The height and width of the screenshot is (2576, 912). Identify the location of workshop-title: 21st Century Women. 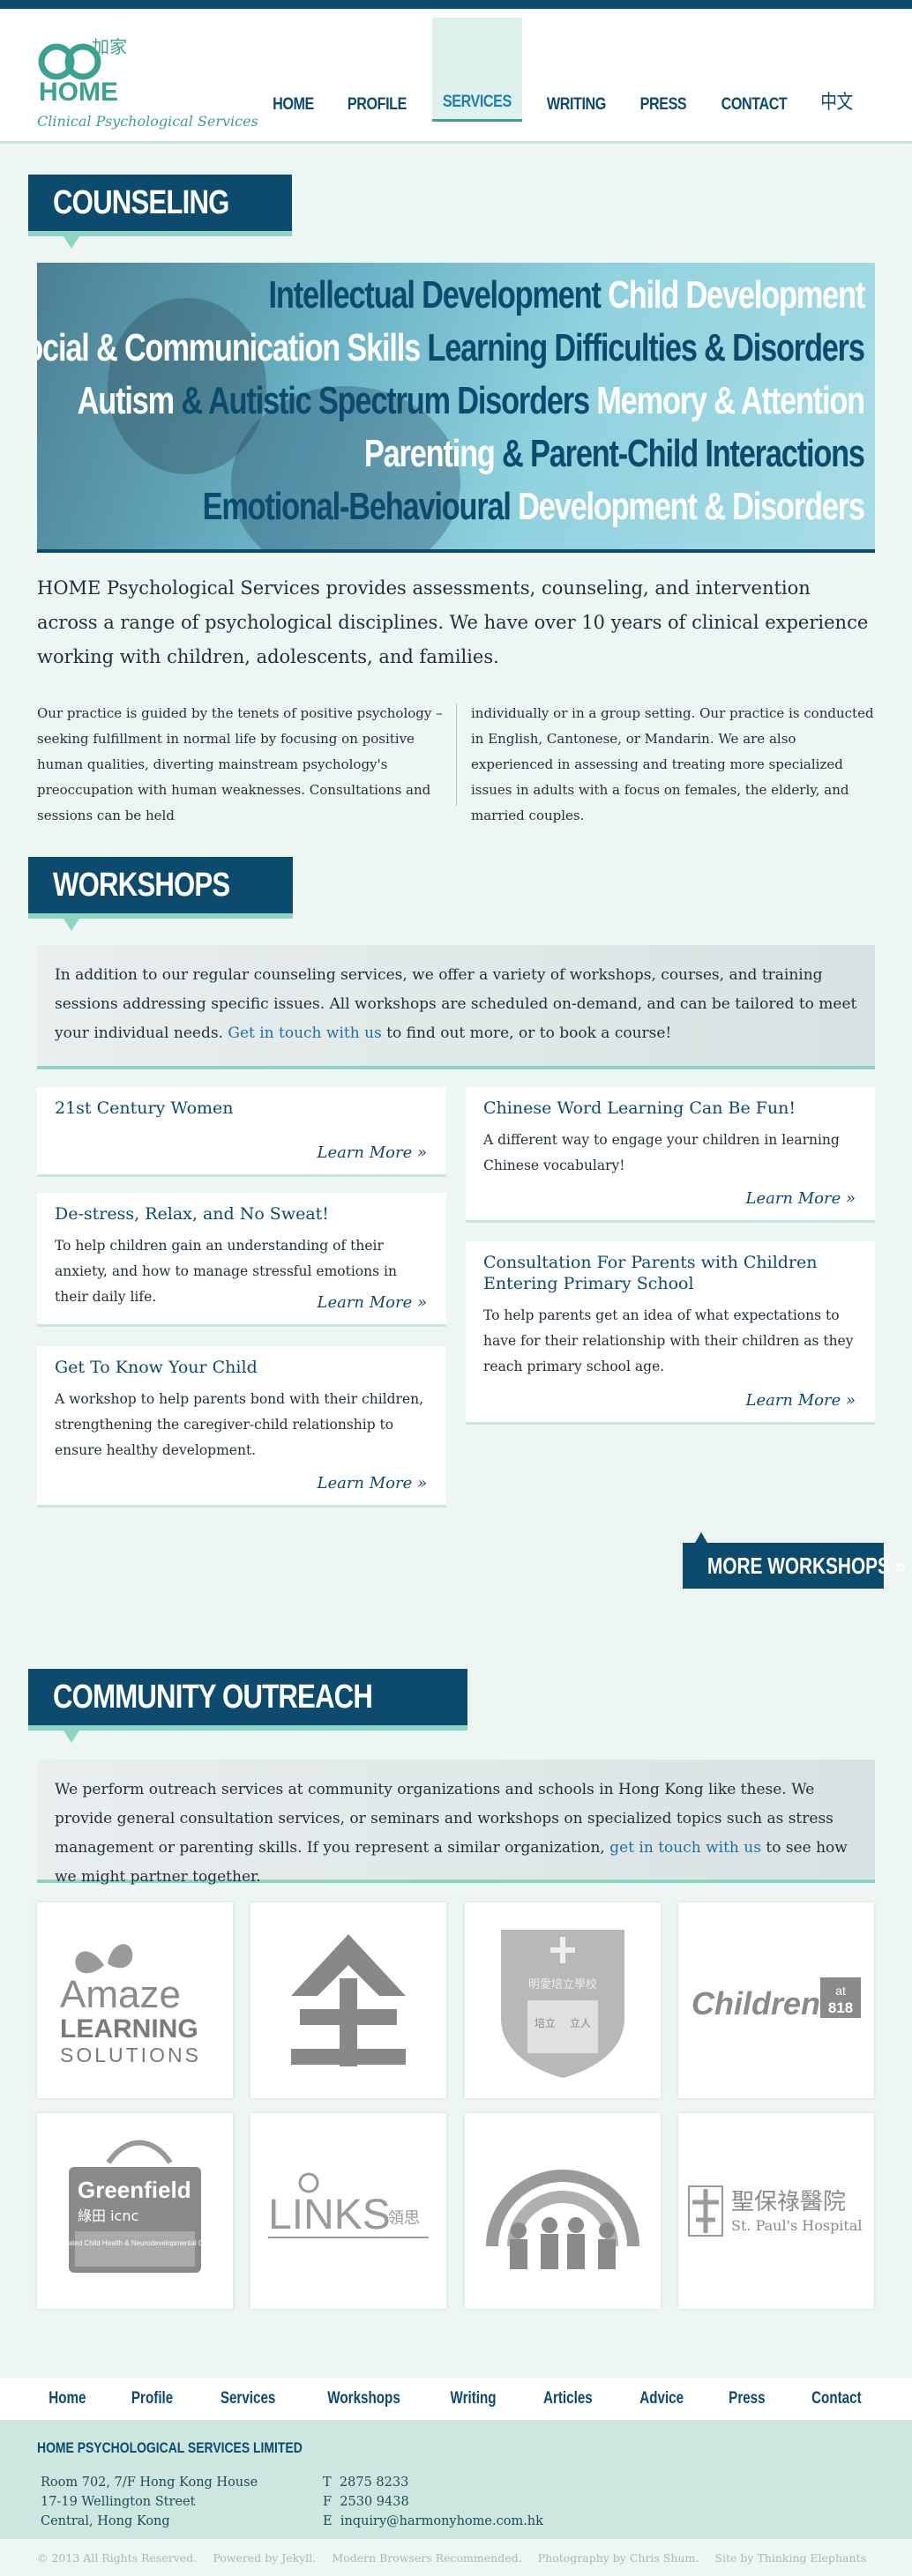
(242, 1108).